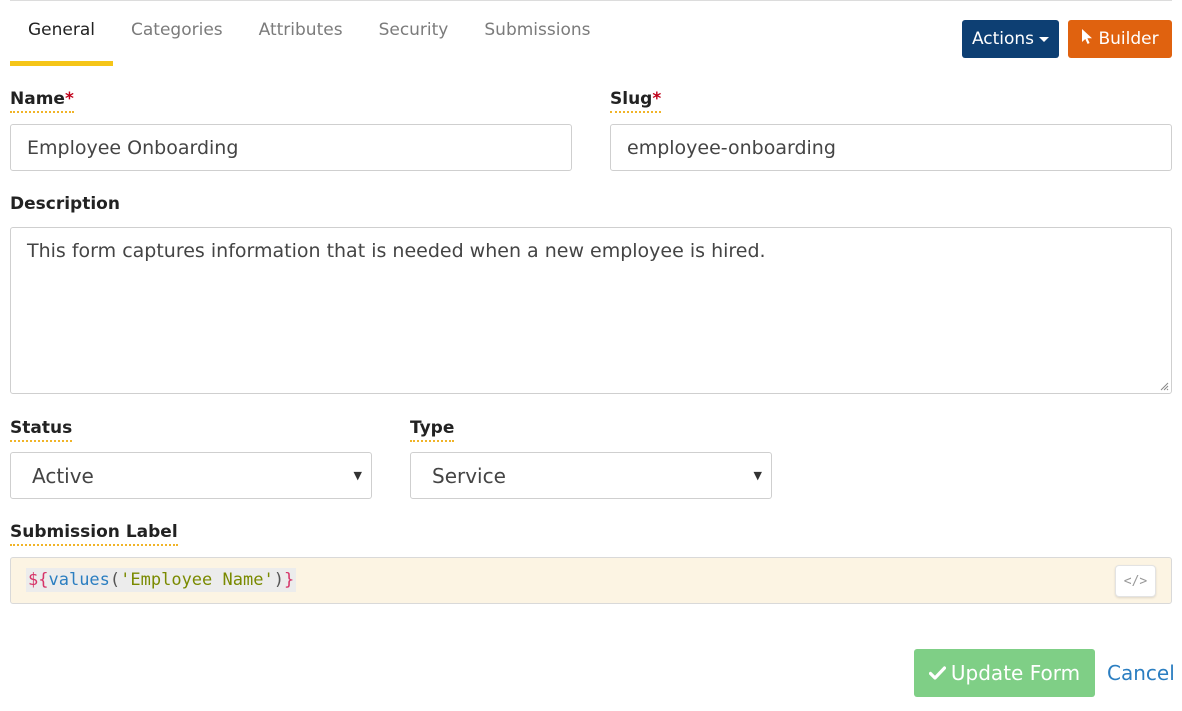 The height and width of the screenshot is (711, 1182). I want to click on description-label: Description, so click(65, 204).